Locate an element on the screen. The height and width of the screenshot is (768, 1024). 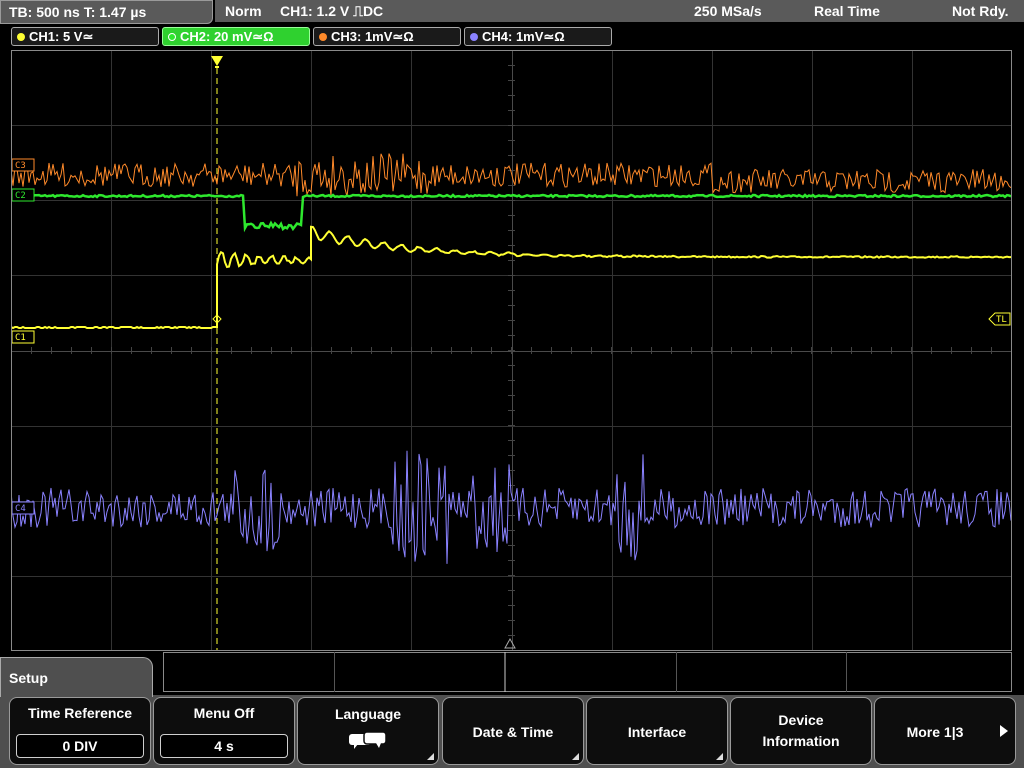
ch1-label: CH1: 5 V≃ is located at coordinates (61, 36).